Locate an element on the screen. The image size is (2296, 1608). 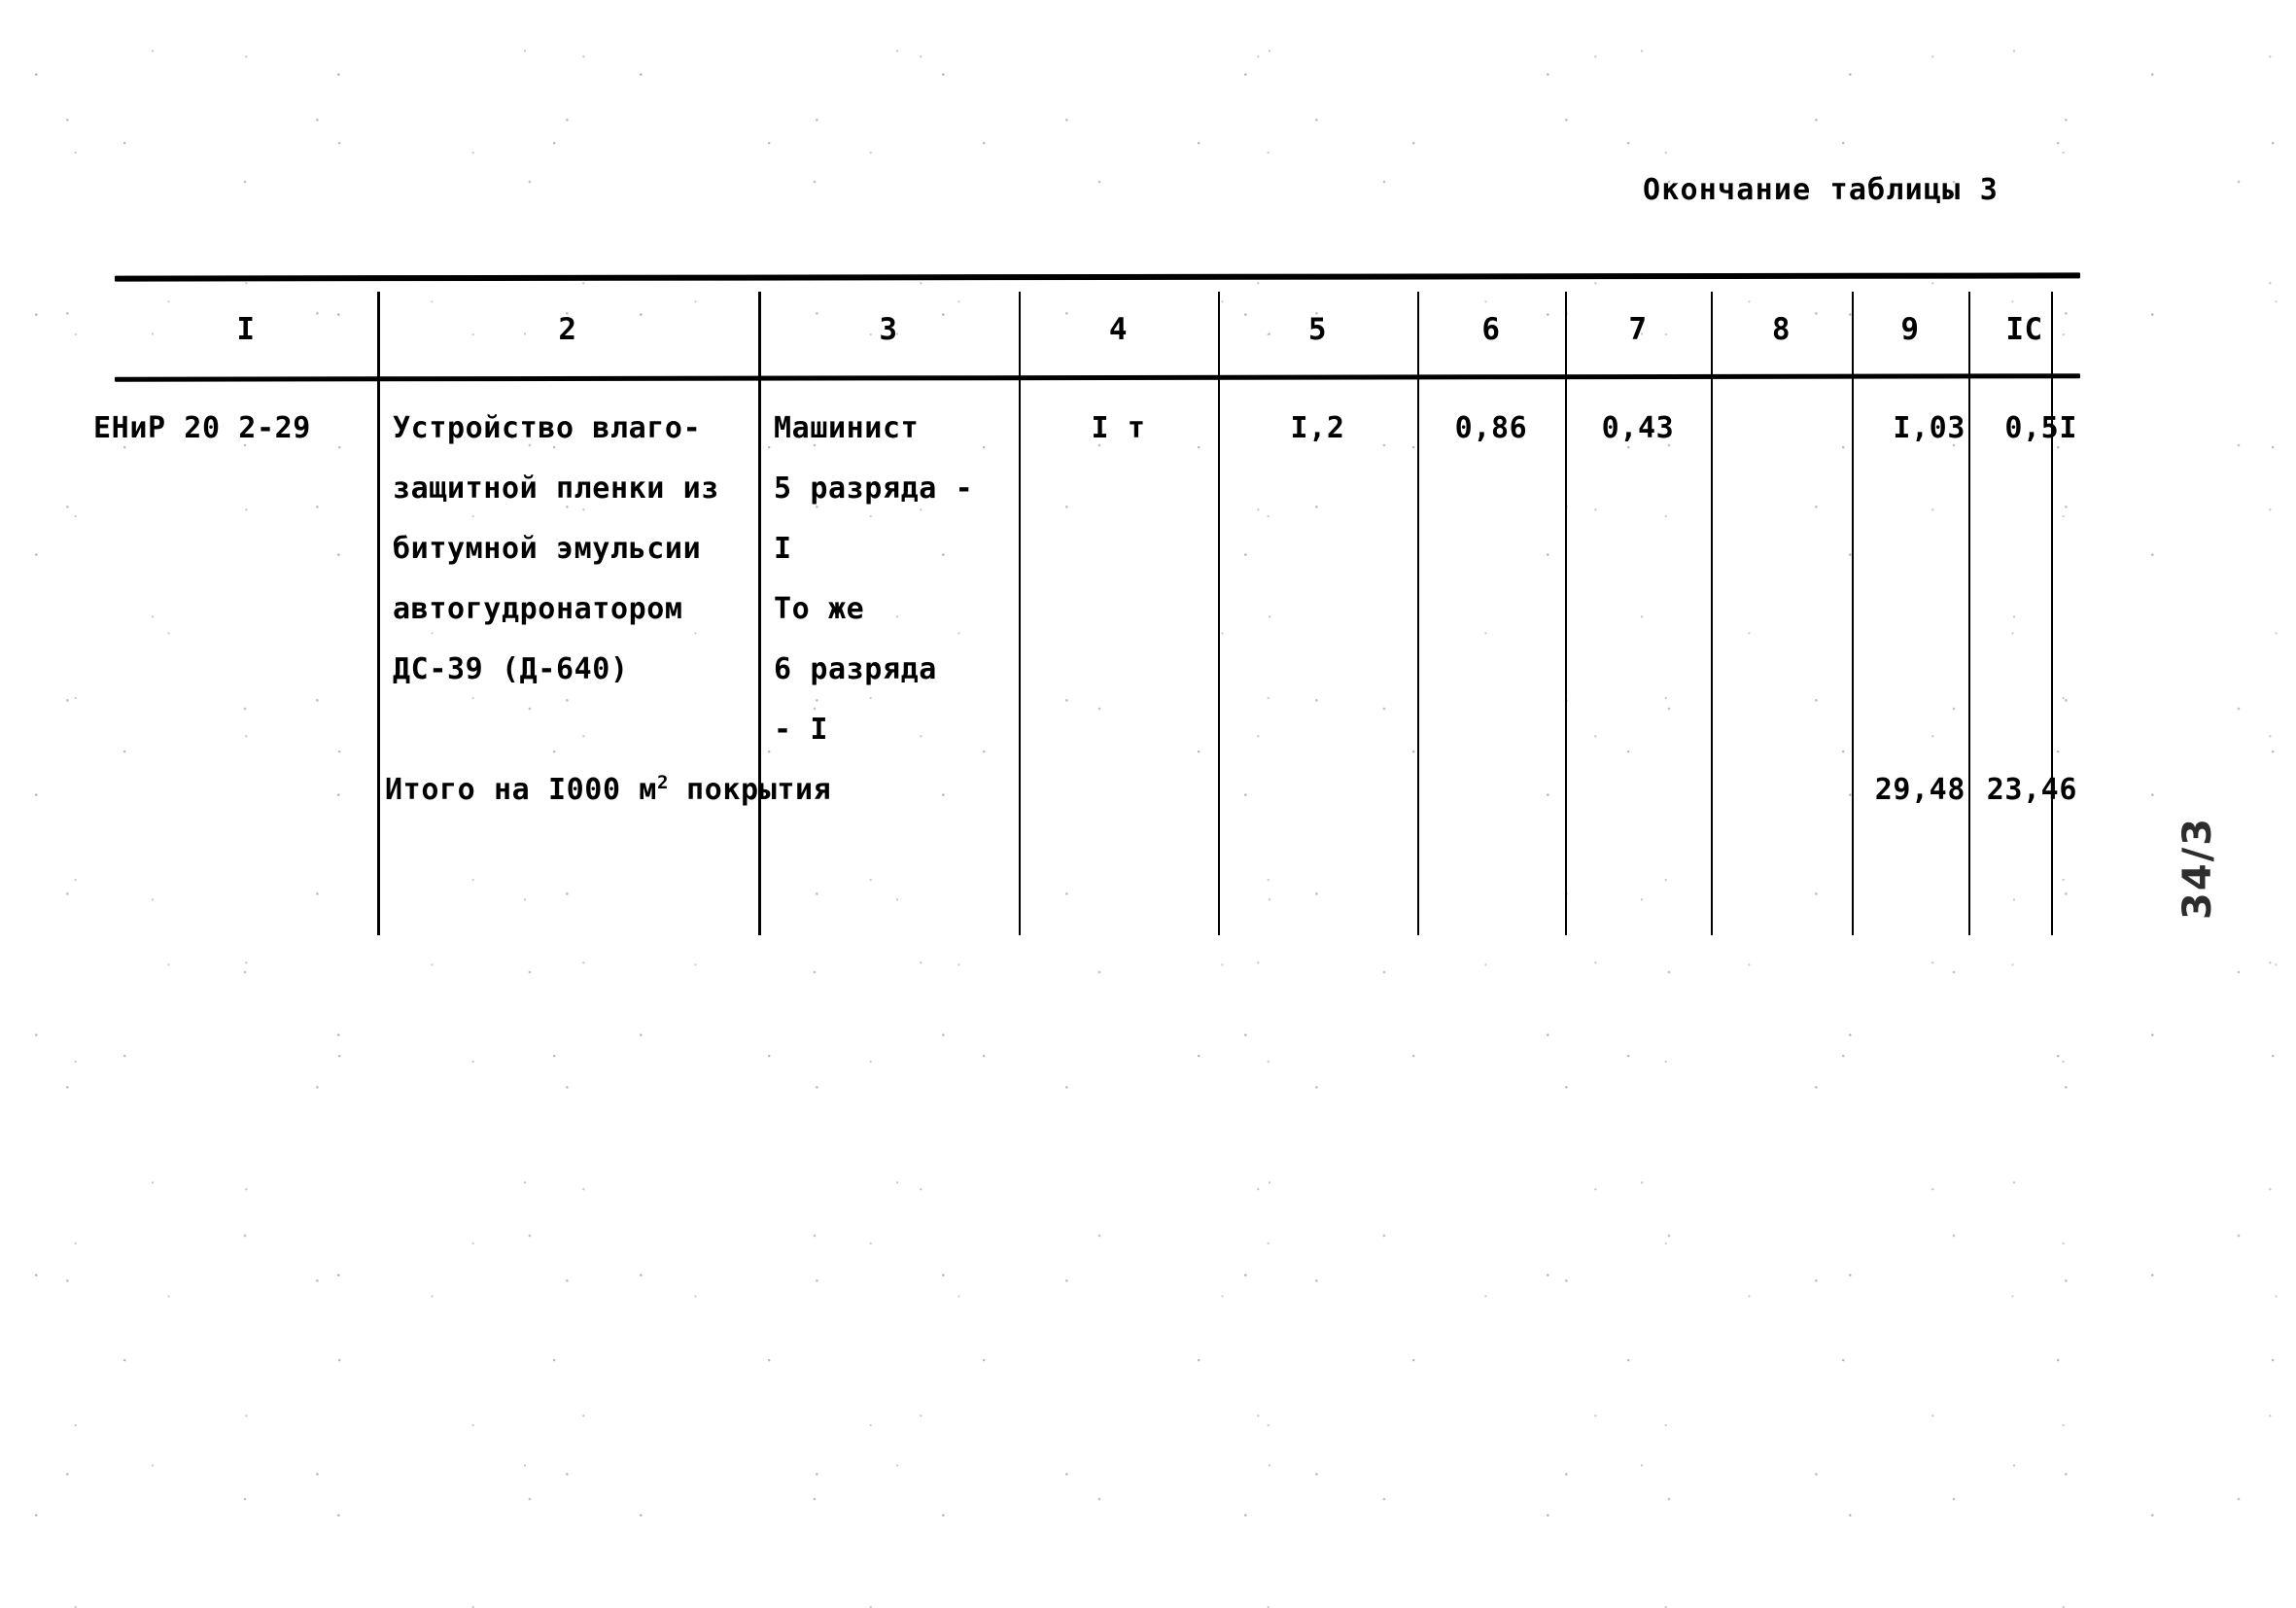
cell-value-col6: 0,86 is located at coordinates (1491, 428).